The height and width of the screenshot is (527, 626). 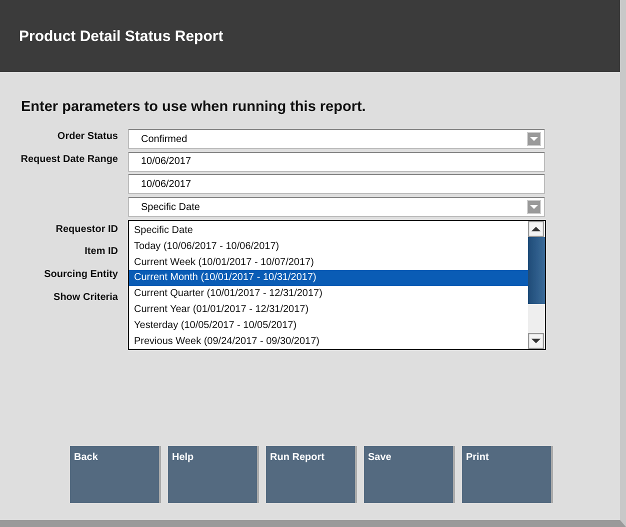 I want to click on action-button: Help, so click(x=213, y=474).